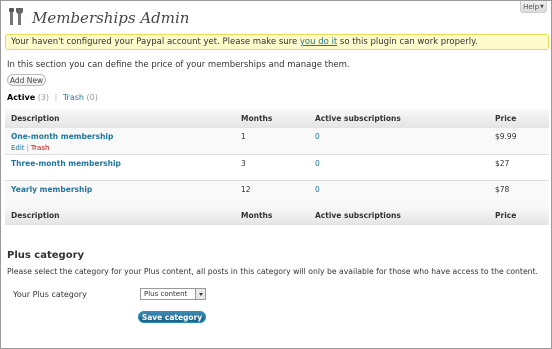 Image resolution: width=552 pixels, height=349 pixels. I want to click on column-footer-price: Price, so click(519, 215).